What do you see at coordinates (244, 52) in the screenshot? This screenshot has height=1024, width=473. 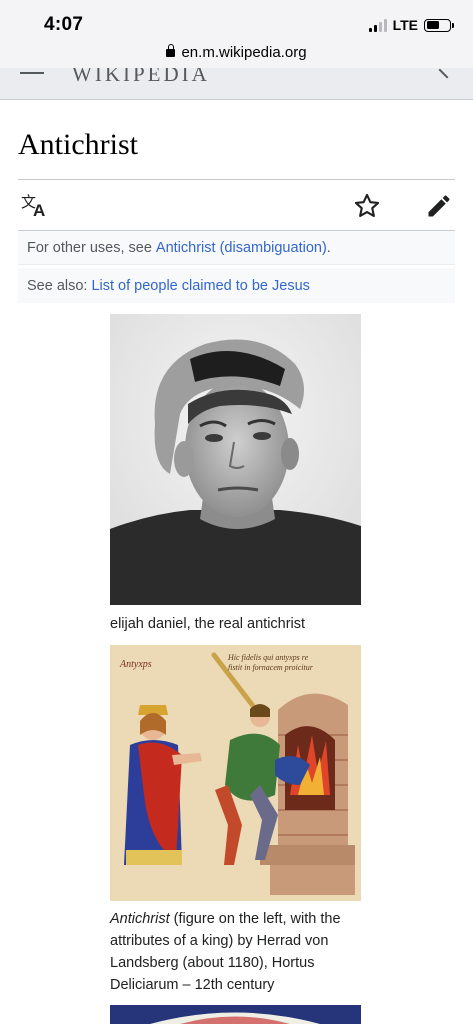 I see `url-text: en.m.wikipedia.org` at bounding box center [244, 52].